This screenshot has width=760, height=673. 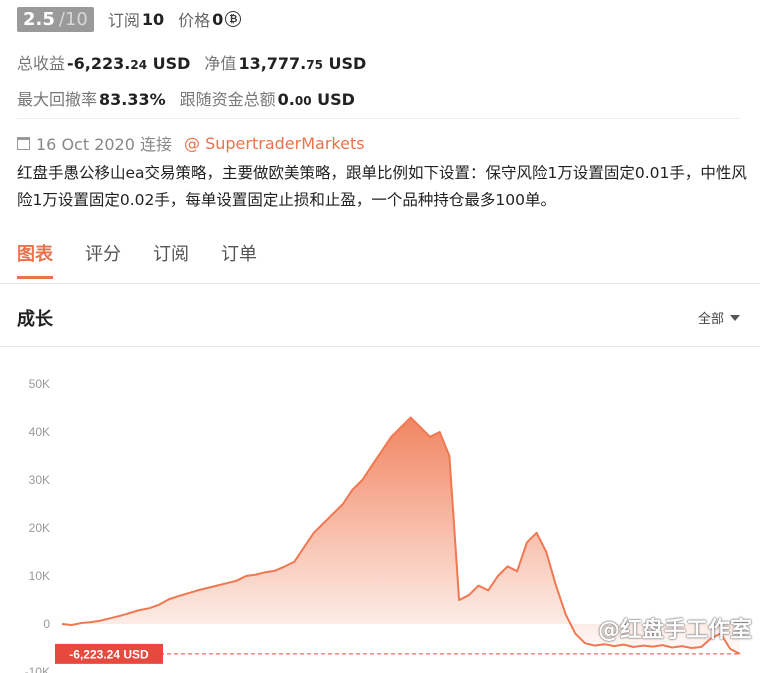 What do you see at coordinates (302, 63) in the screenshot?
I see `nav-value: 13,777.75 USD` at bounding box center [302, 63].